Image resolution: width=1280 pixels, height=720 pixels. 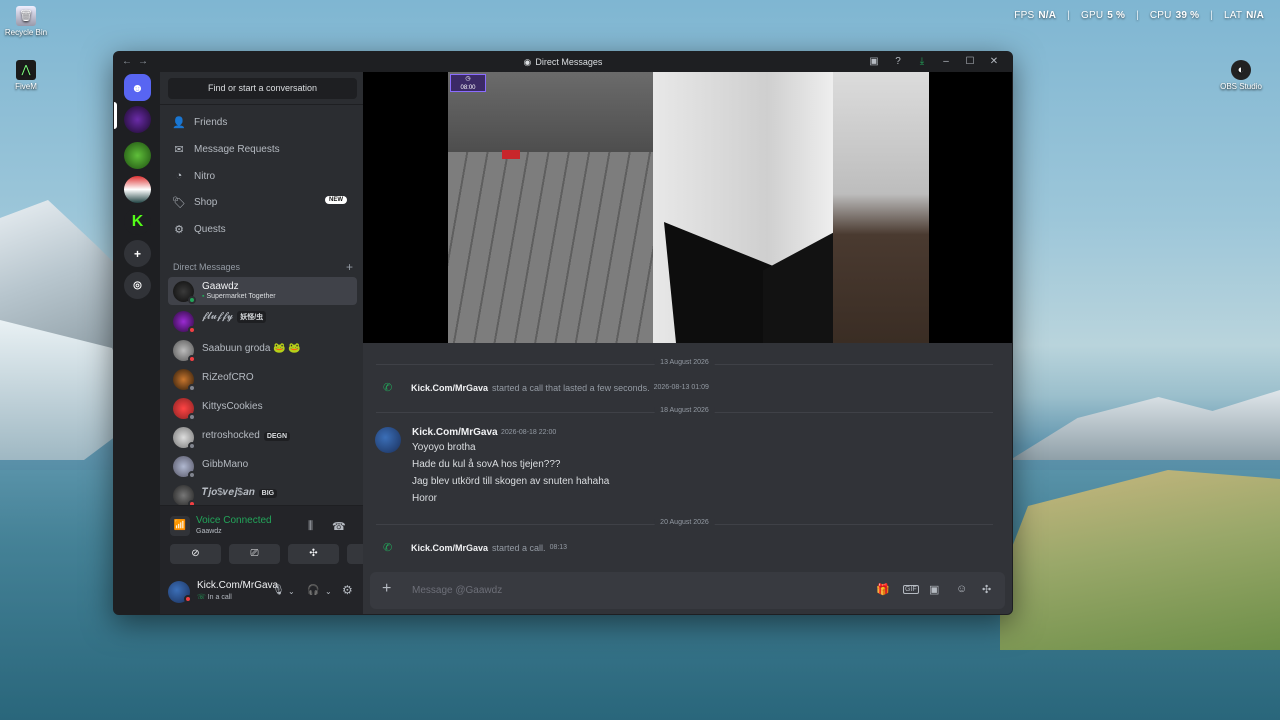 I want to click on desktop-icon-label: Recycle Bin, so click(x=26, y=32).